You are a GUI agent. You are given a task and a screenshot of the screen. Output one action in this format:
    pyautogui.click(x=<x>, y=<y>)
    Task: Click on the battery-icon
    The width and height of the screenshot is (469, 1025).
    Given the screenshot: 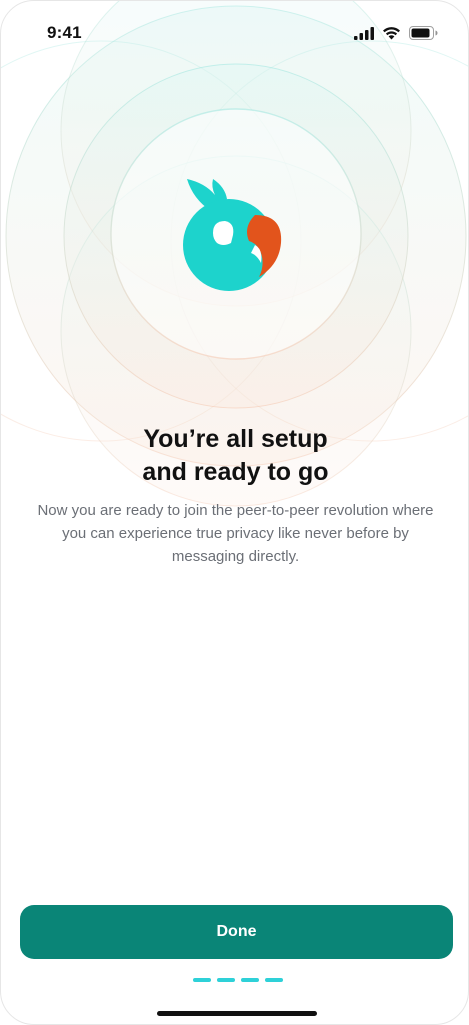 What is the action you would take?
    pyautogui.click(x=423, y=33)
    